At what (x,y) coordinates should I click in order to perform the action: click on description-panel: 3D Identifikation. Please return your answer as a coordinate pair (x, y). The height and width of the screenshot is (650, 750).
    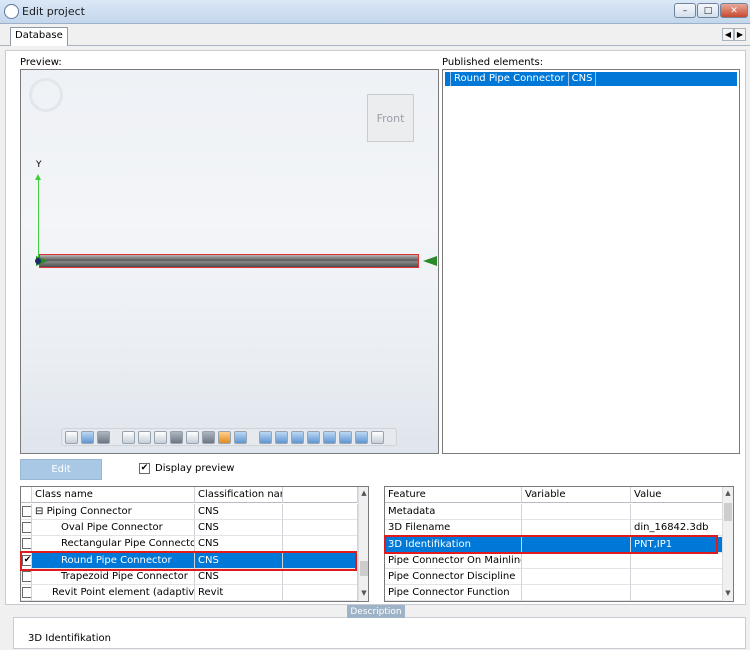
    Looking at the image, I should click on (379, 633).